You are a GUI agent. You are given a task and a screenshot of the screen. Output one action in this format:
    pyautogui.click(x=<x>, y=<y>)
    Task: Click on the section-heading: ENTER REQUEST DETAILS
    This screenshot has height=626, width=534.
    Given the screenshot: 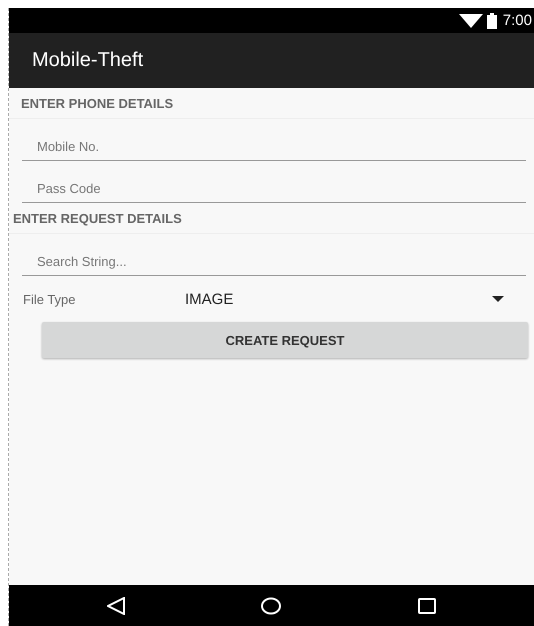 What is the action you would take?
    pyautogui.click(x=271, y=218)
    